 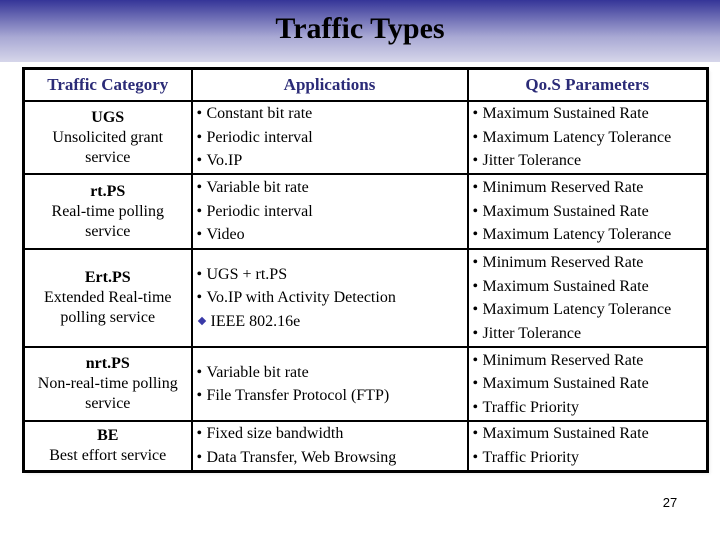 I want to click on application-text: Data Transfer, Web Browsing, so click(x=301, y=457).